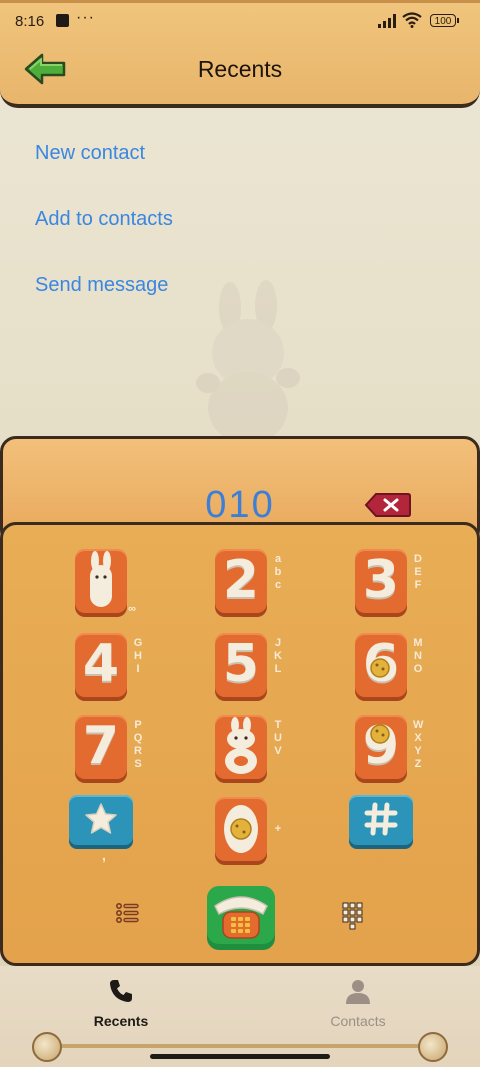 This screenshot has width=480, height=1067. I want to click on status-time: 8:16, so click(30, 21).